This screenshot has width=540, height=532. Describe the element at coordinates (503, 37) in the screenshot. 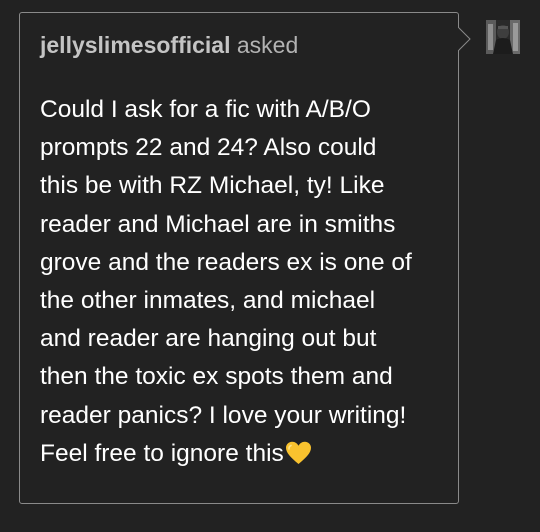

I see `asker-avatar` at that location.